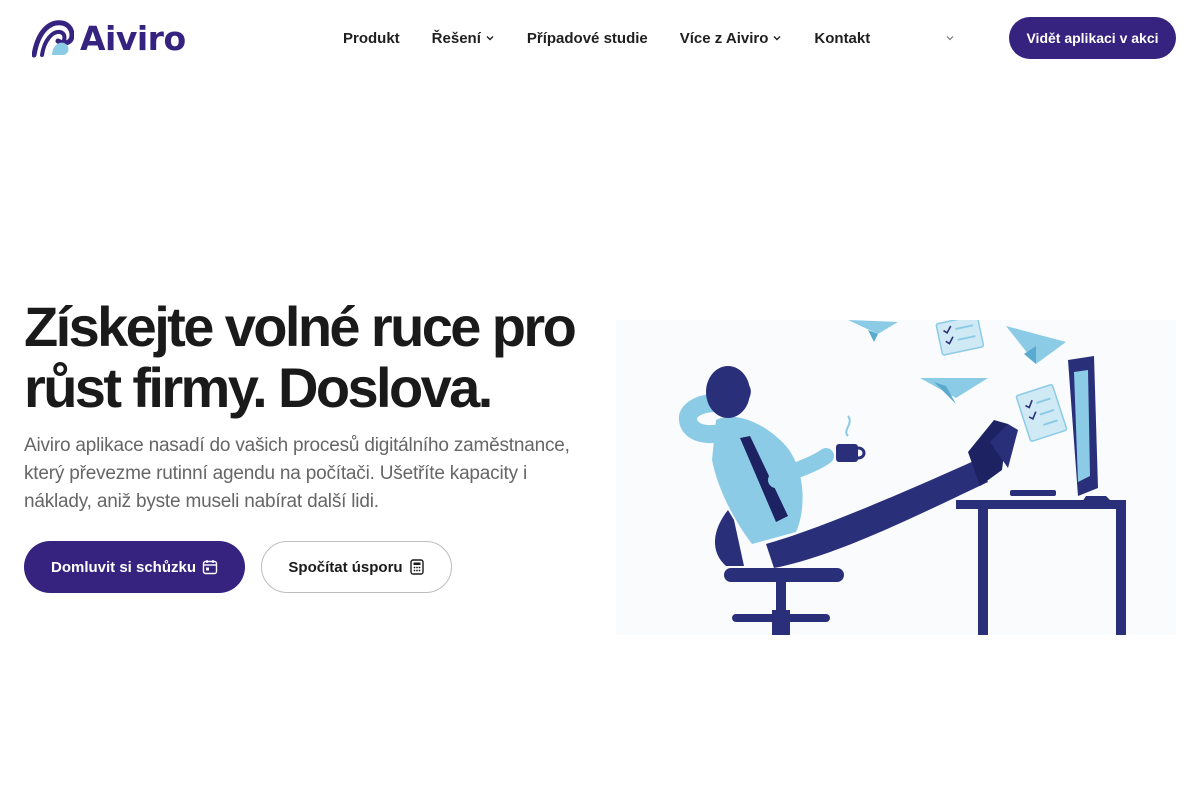  What do you see at coordinates (53, 39) in the screenshot?
I see `aiviro-logo-mark-icon` at bounding box center [53, 39].